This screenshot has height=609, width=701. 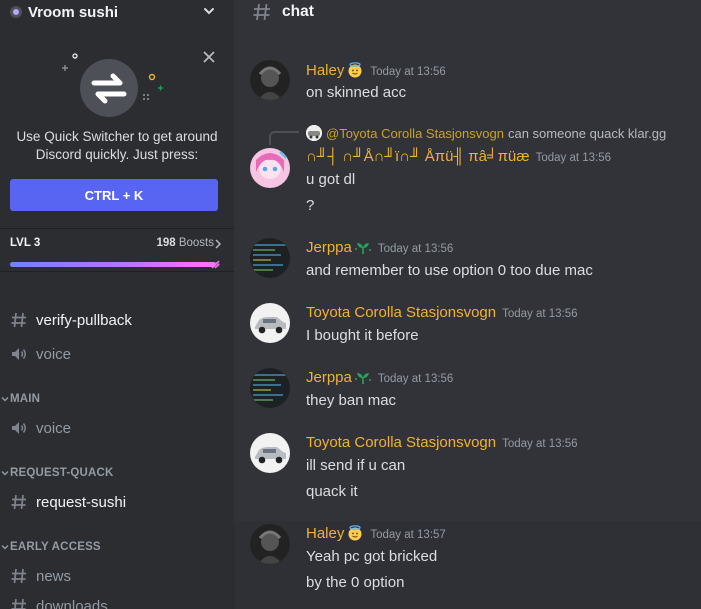 I want to click on category-early-access: EARLY ACCESS, so click(x=50, y=547).